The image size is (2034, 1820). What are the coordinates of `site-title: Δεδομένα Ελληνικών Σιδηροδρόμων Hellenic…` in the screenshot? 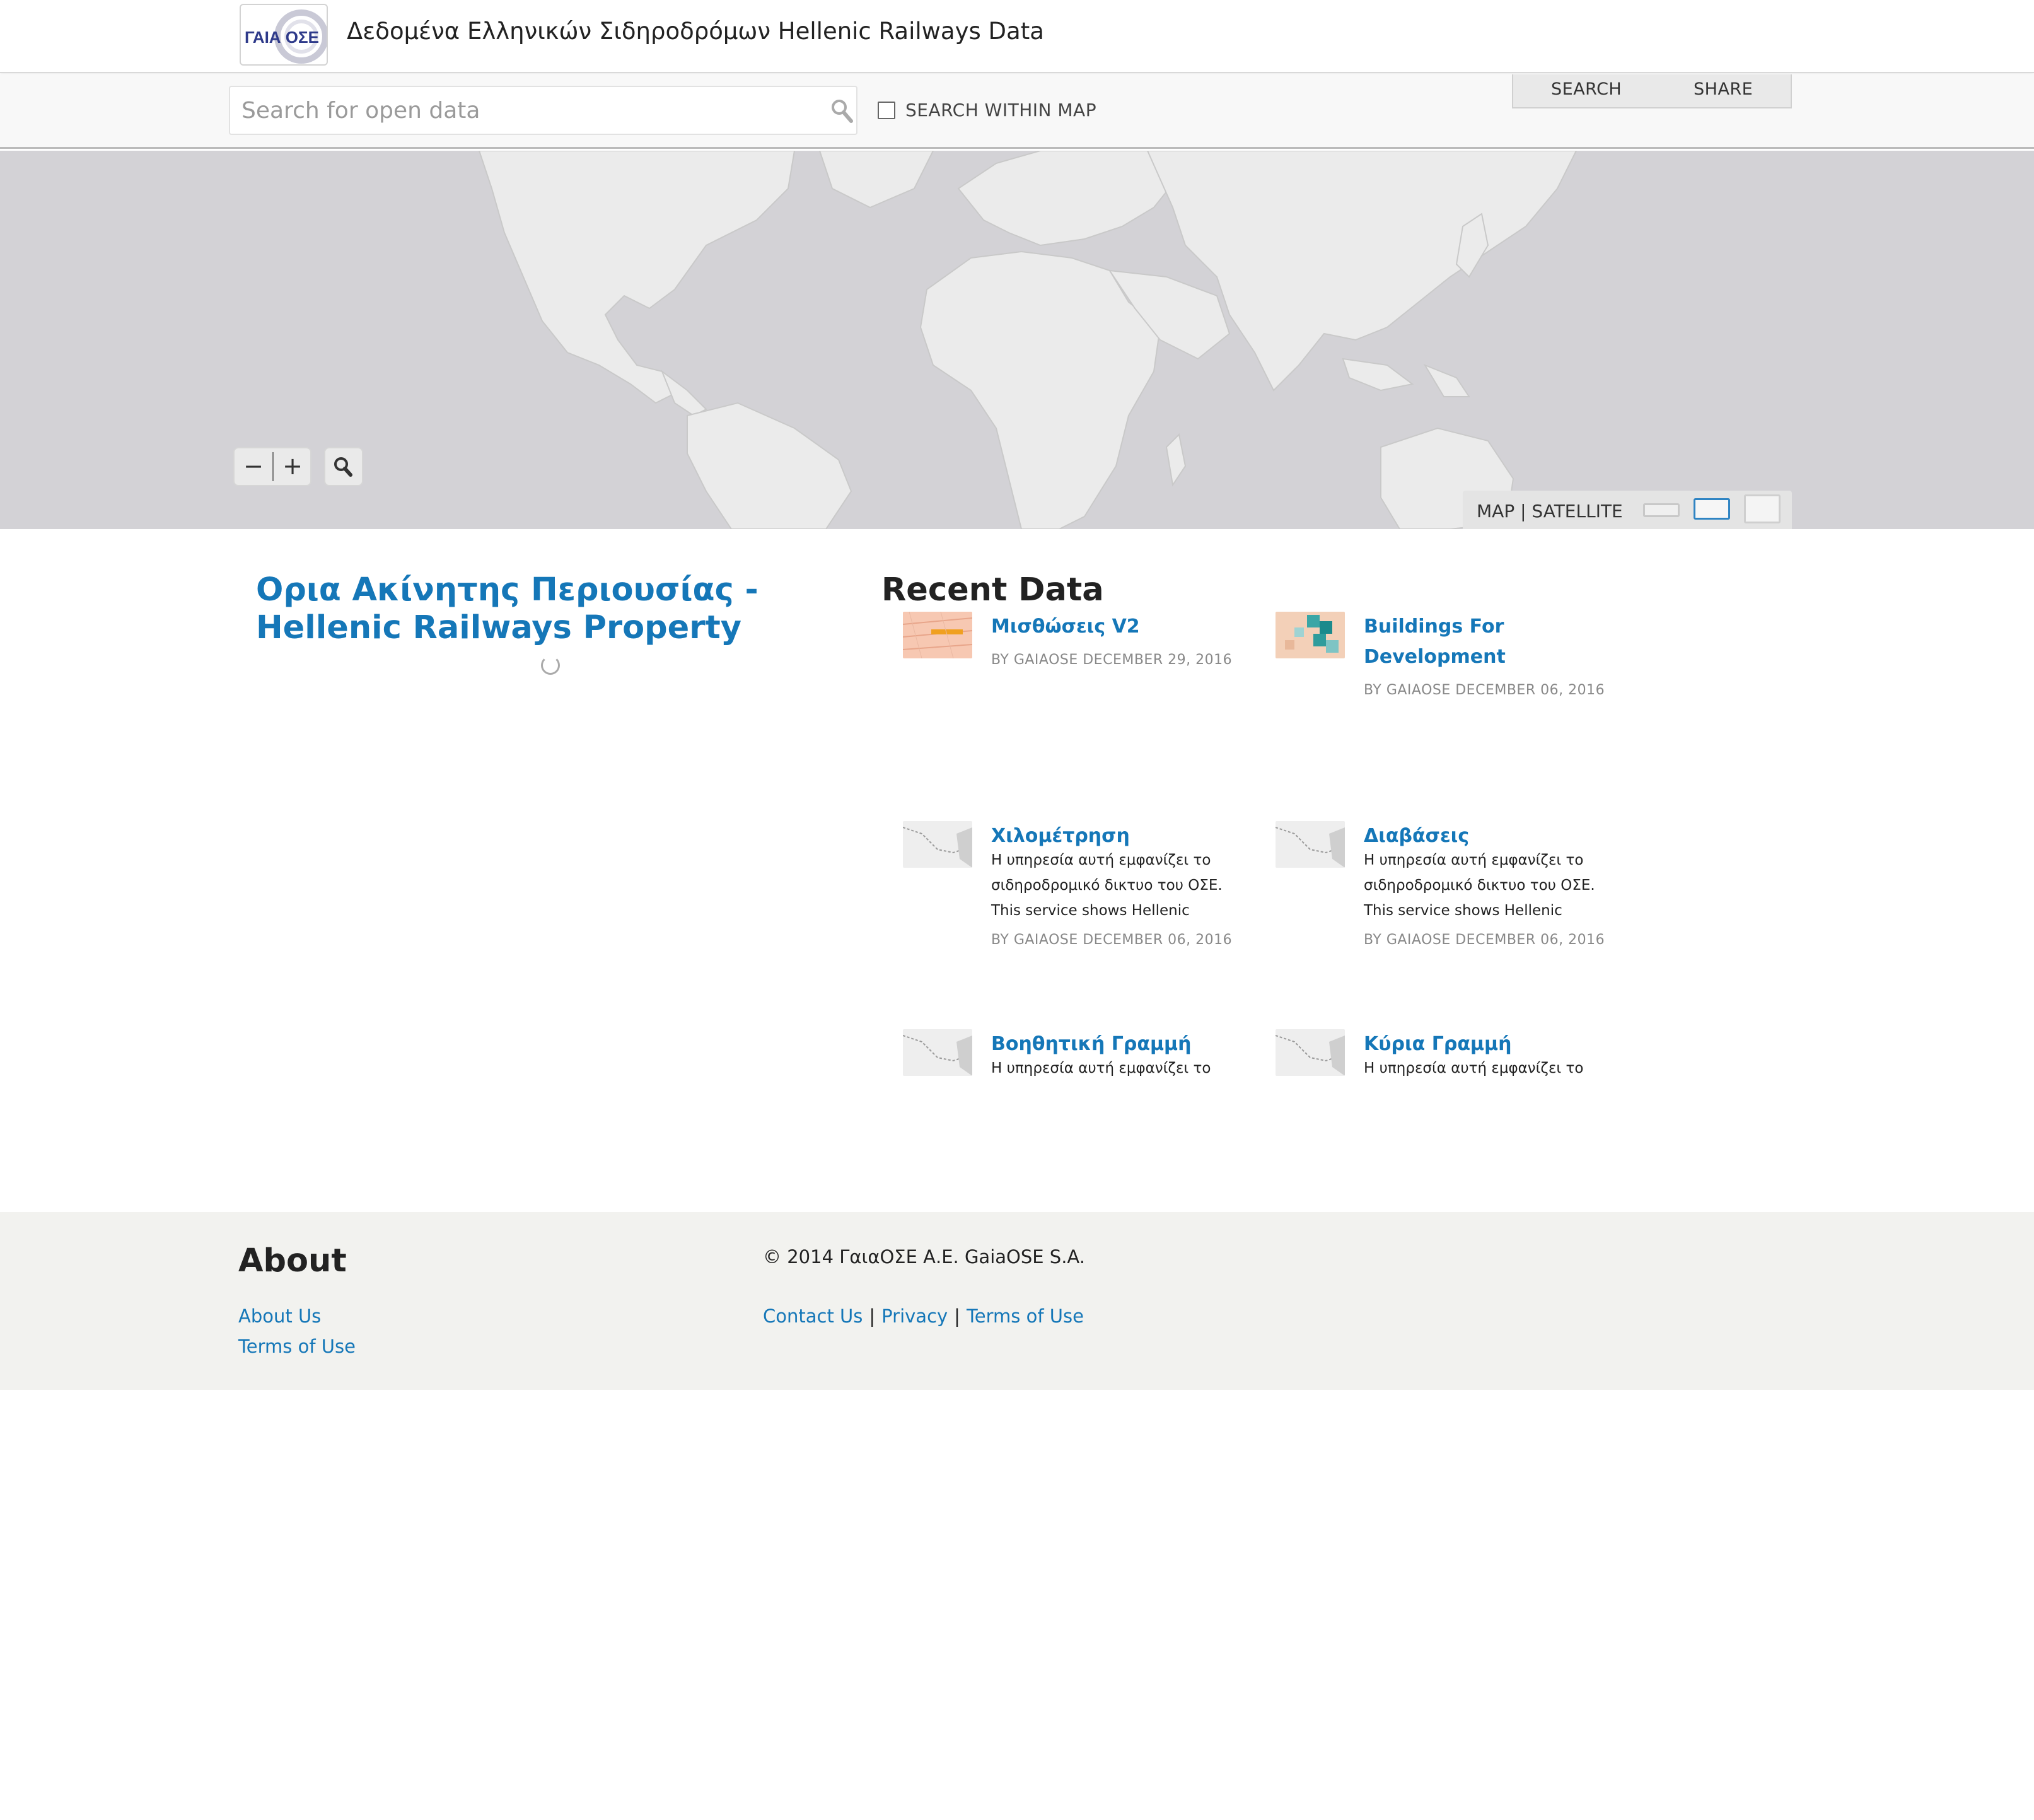 It's located at (695, 31).